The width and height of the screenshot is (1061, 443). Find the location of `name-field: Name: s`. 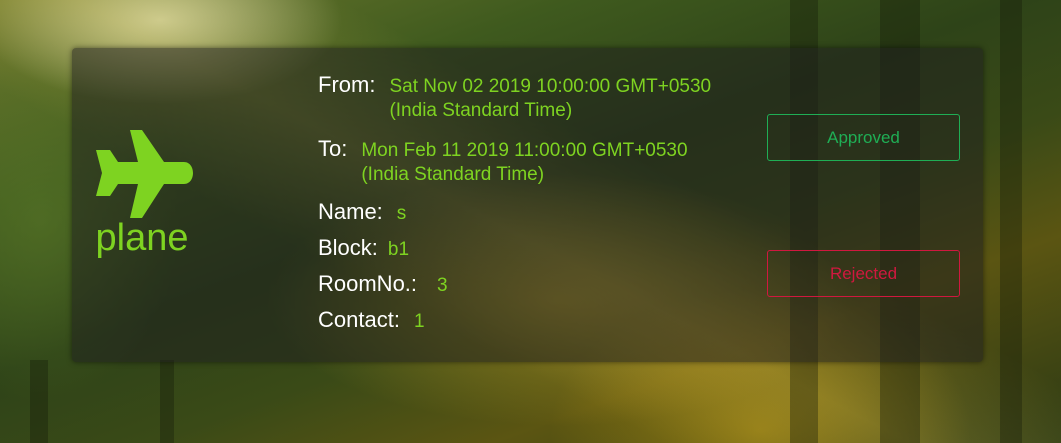

name-field: Name: s is located at coordinates (362, 212).